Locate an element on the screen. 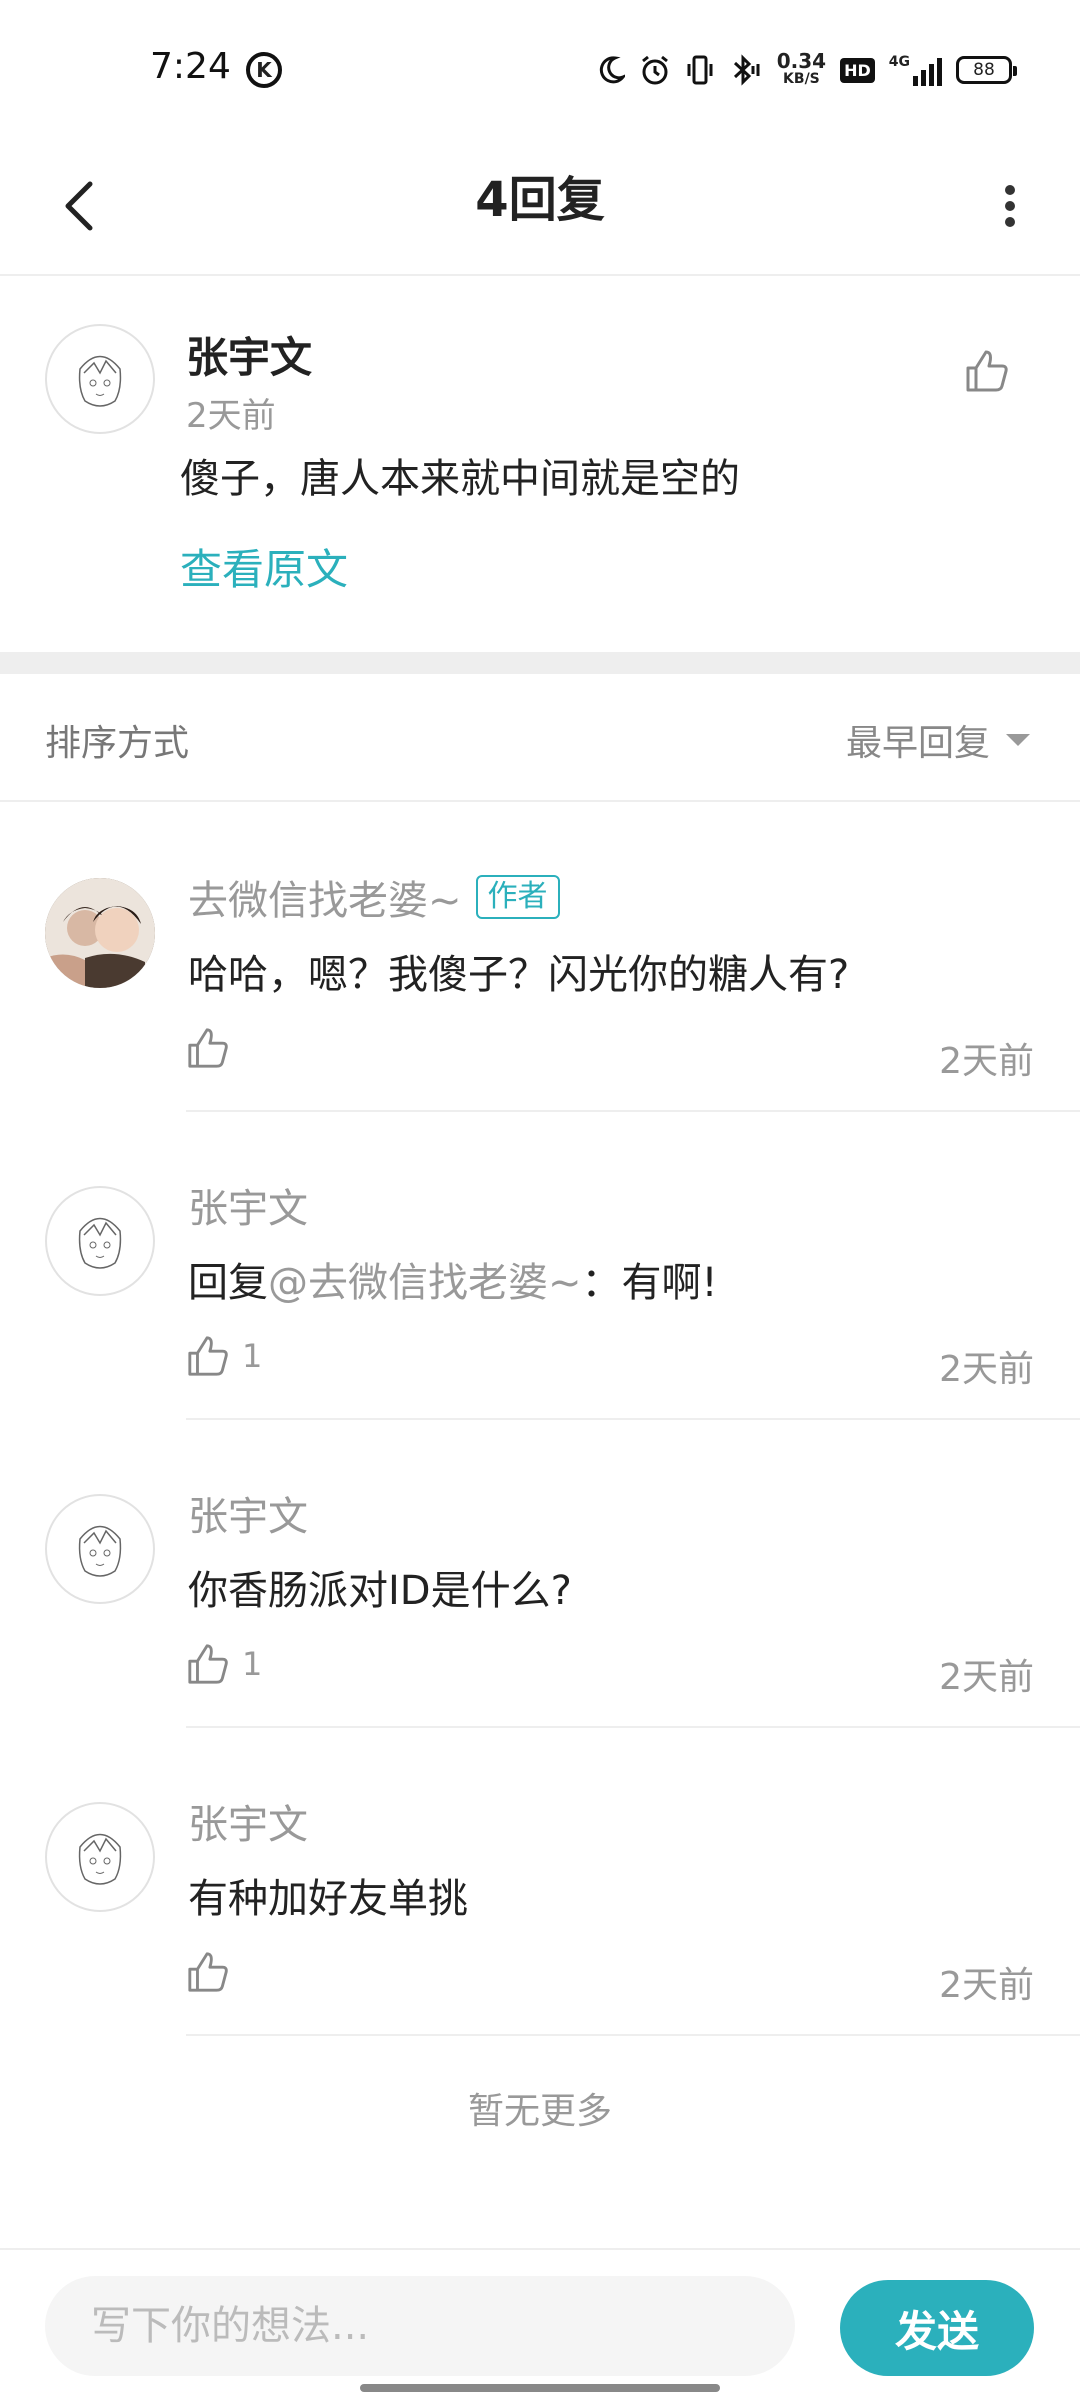  comment-input is located at coordinates (420, 2326).